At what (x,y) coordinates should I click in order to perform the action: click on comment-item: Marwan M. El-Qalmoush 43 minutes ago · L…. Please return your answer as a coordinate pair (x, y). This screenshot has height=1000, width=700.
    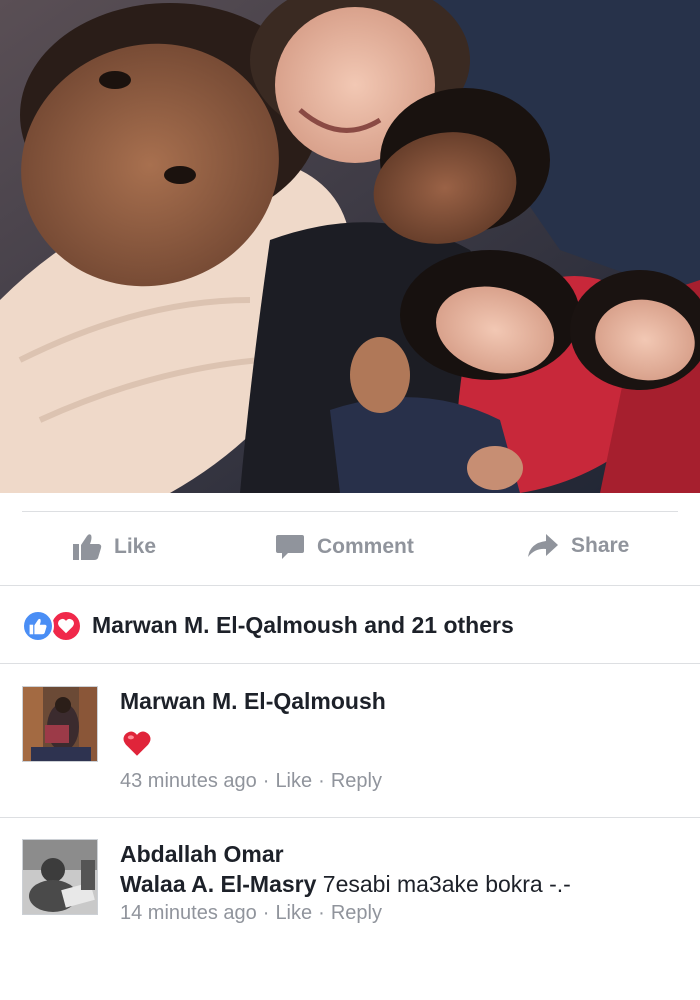
    Looking at the image, I should click on (352, 741).